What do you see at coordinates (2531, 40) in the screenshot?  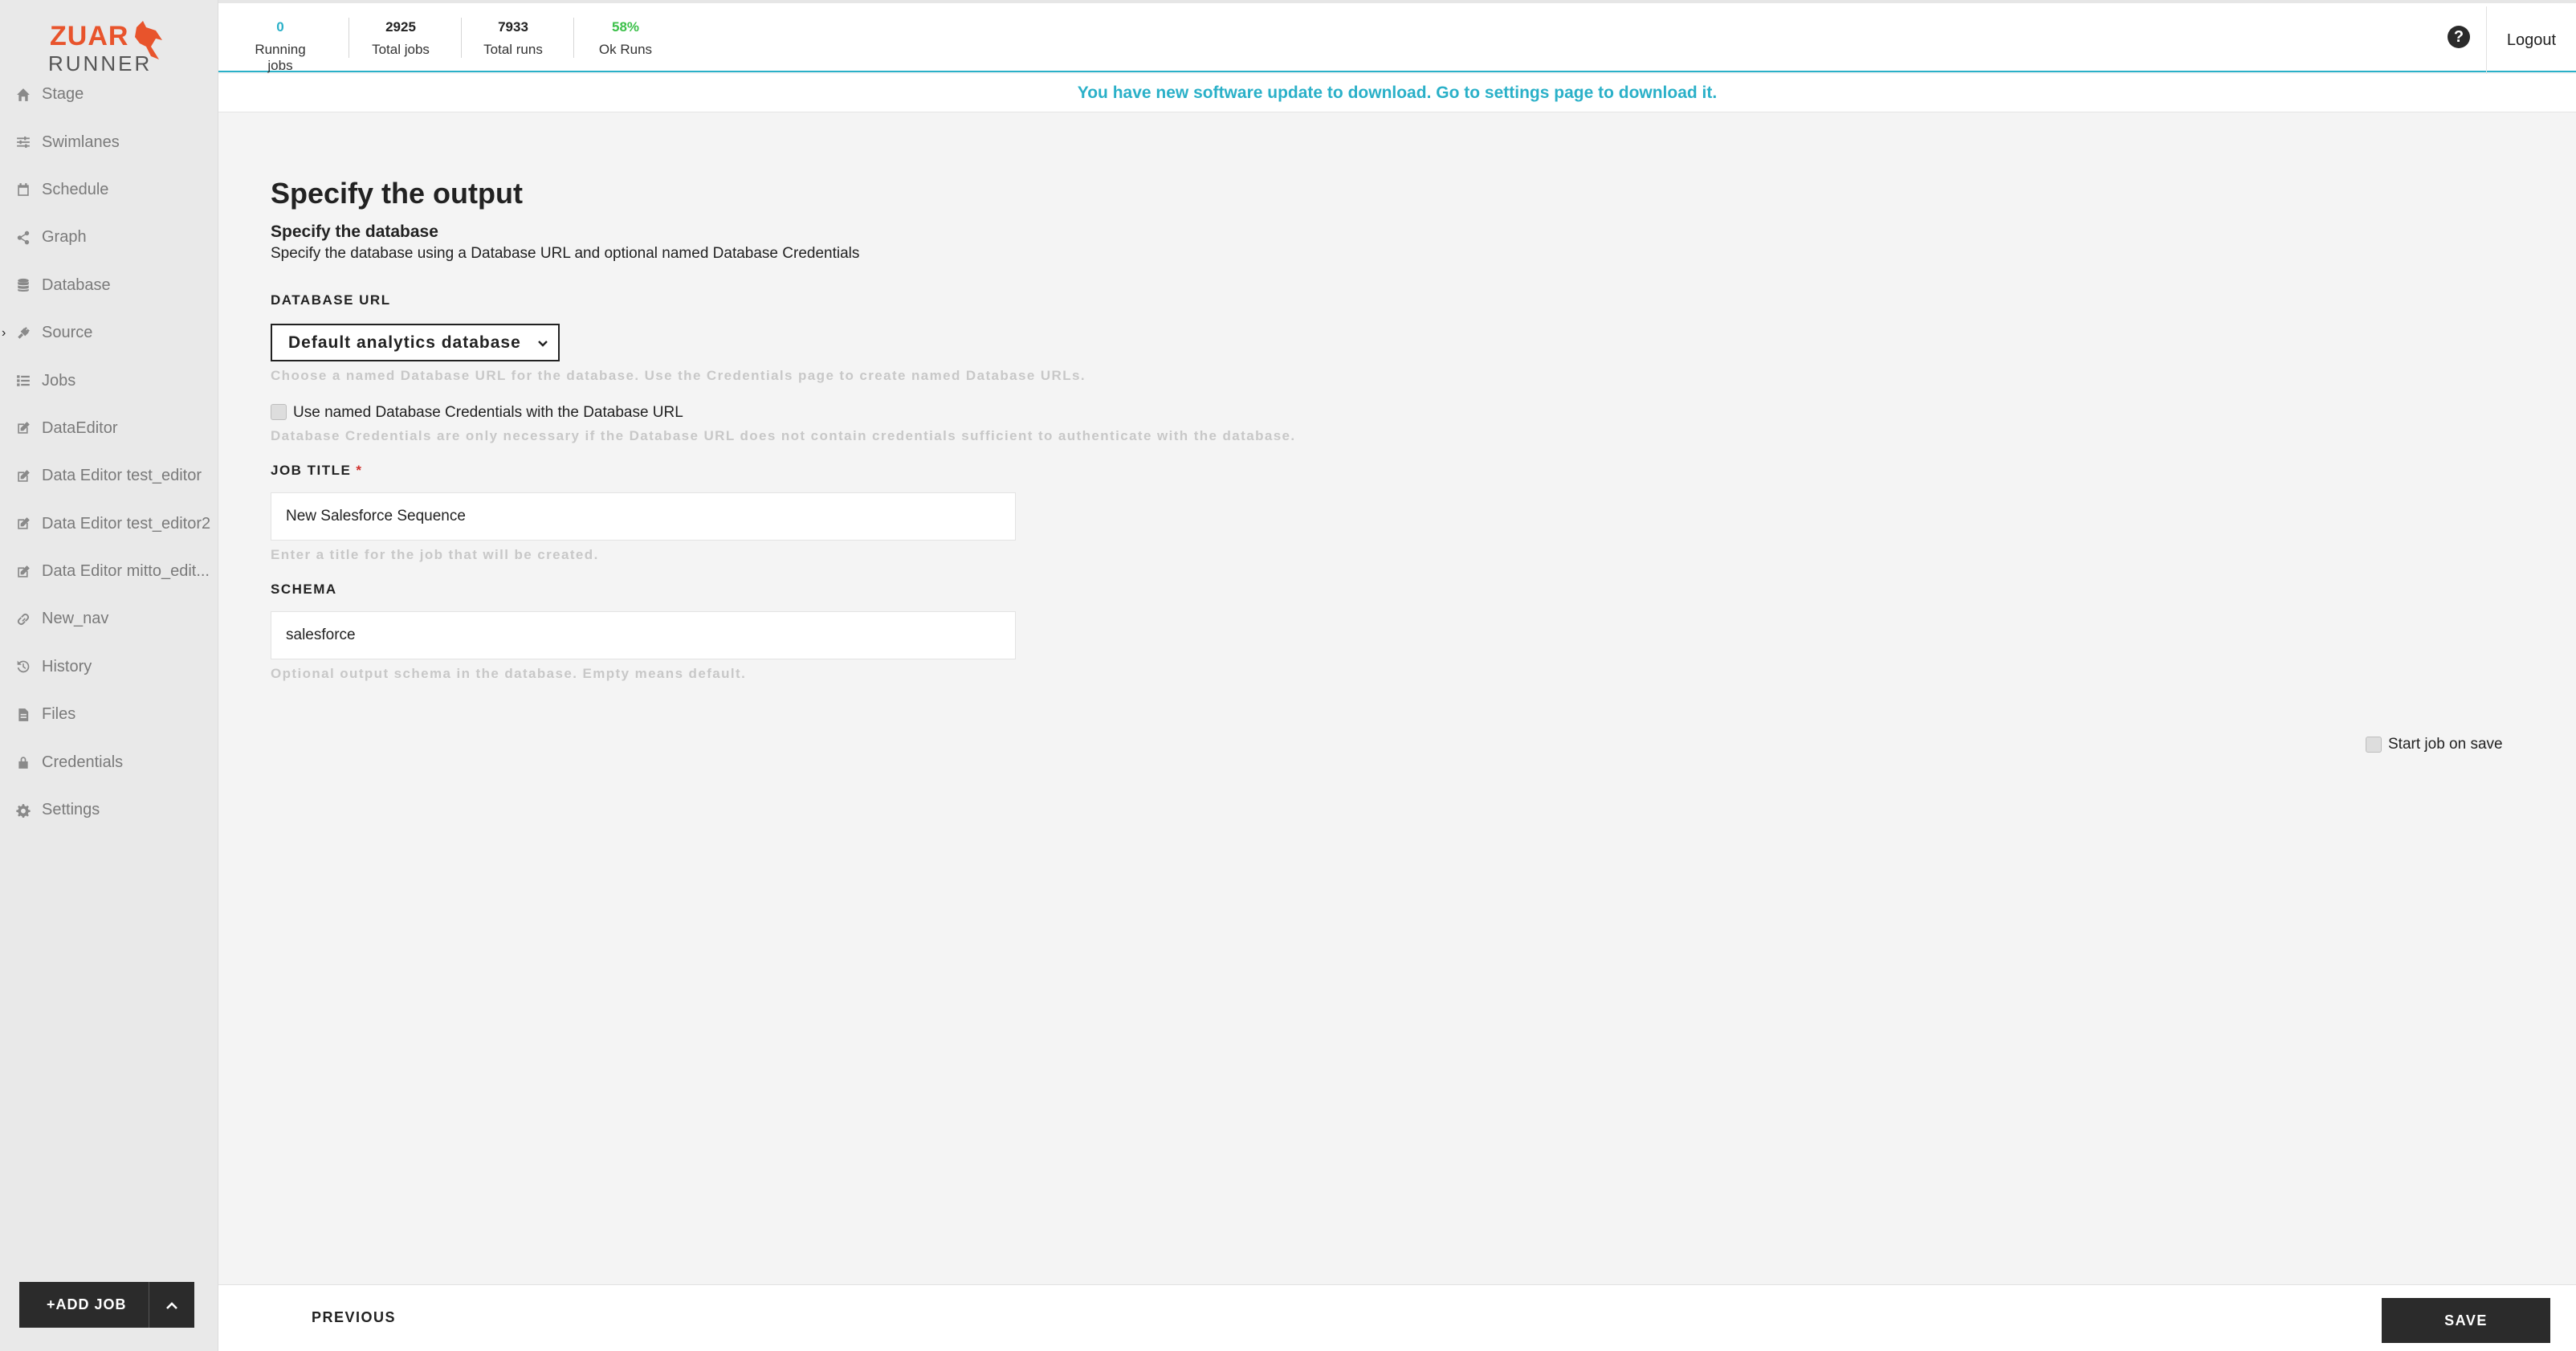 I see `logout-button: Logout` at bounding box center [2531, 40].